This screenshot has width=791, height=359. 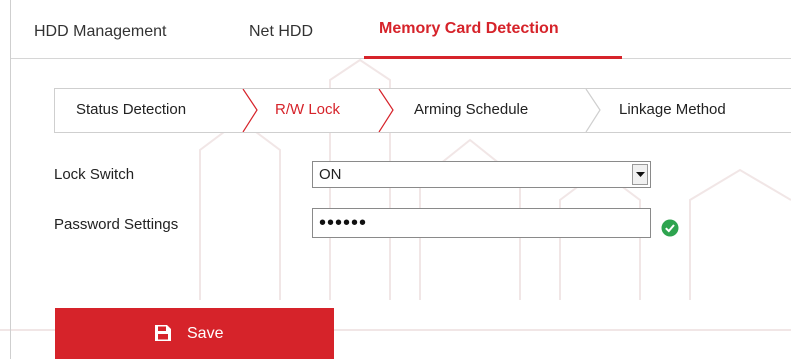 I want to click on save-button-label: Save, so click(x=205, y=333).